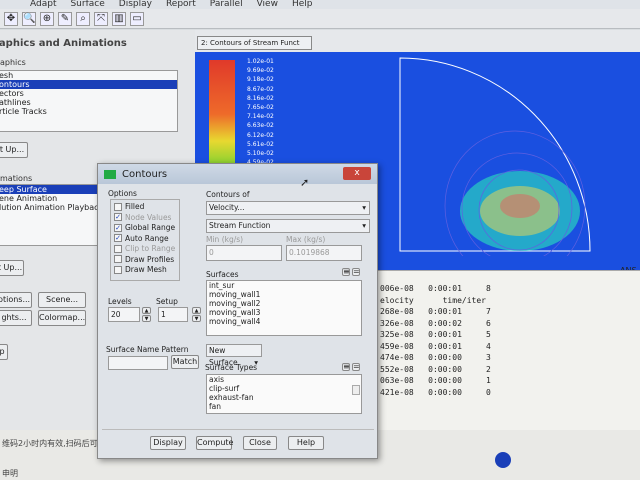  Describe the element at coordinates (138, 363) in the screenshot. I see `pattern-input` at that location.